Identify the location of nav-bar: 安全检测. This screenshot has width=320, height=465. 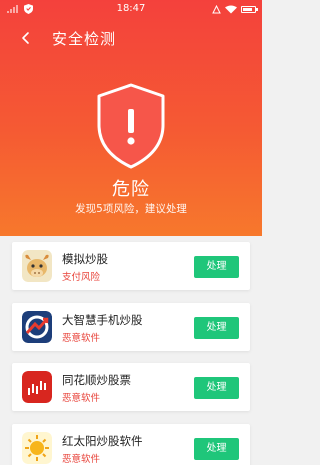
(131, 38).